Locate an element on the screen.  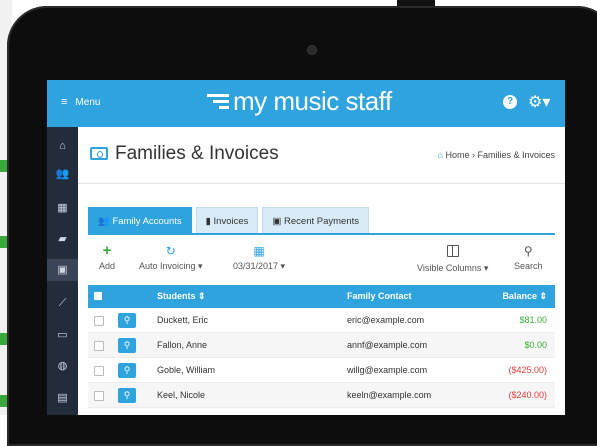
tablet-camera is located at coordinates (312, 50).